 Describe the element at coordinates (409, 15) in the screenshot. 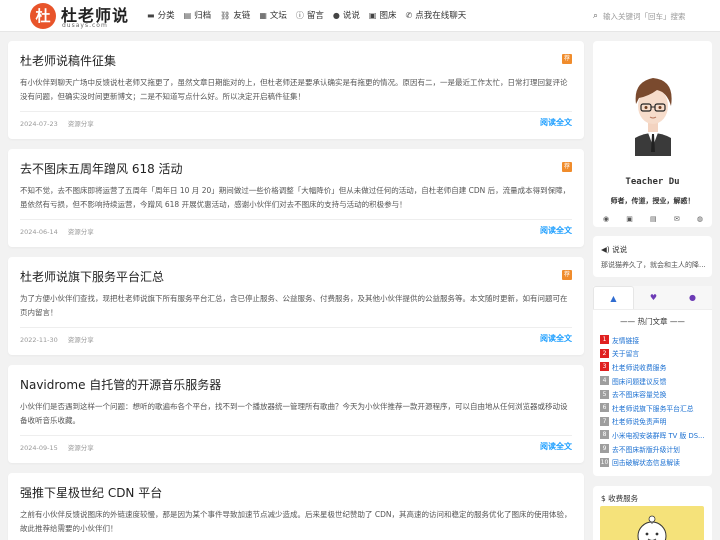

I see `phone-icon: ✆` at that location.